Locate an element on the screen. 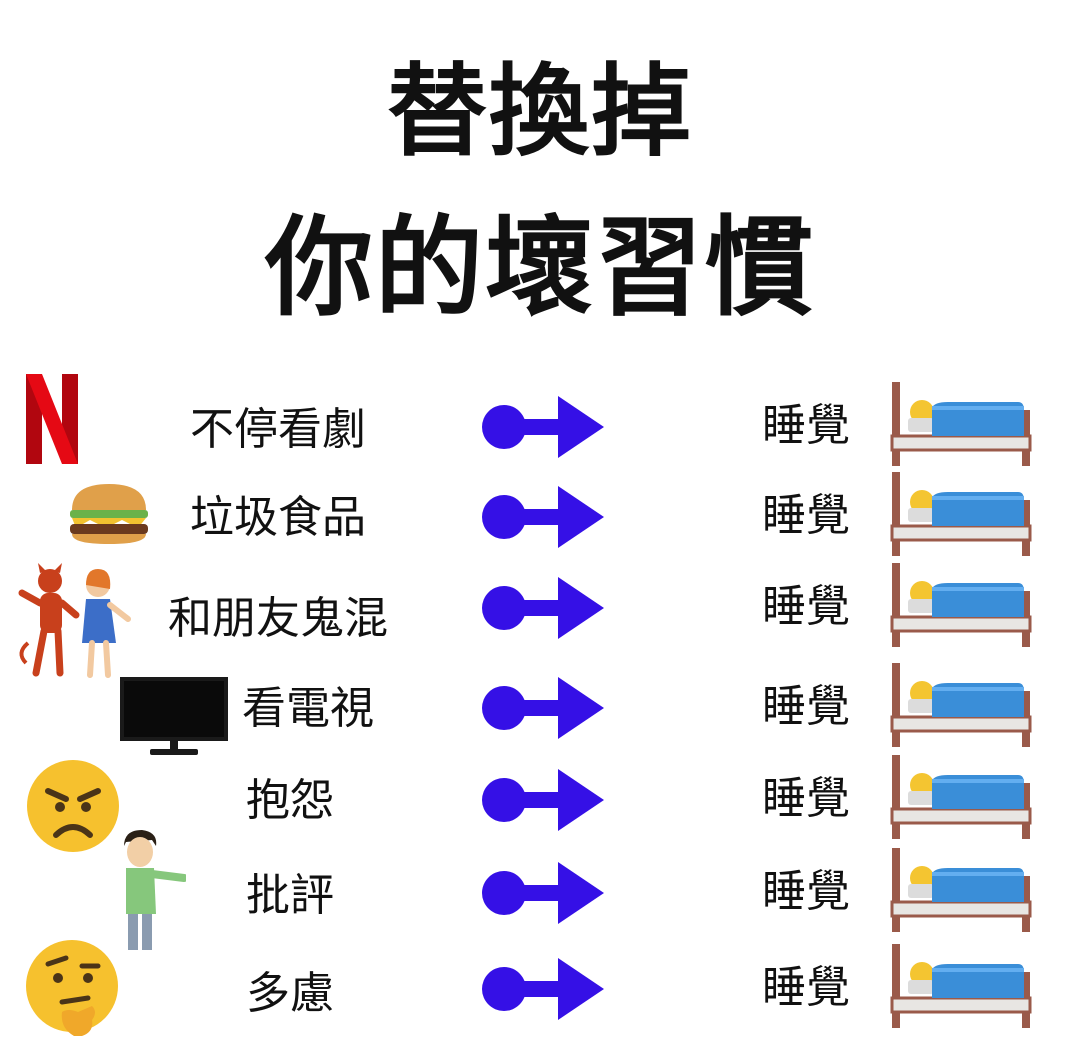 The width and height of the screenshot is (1080, 1049). pointing-man-icon is located at coordinates (155, 890).